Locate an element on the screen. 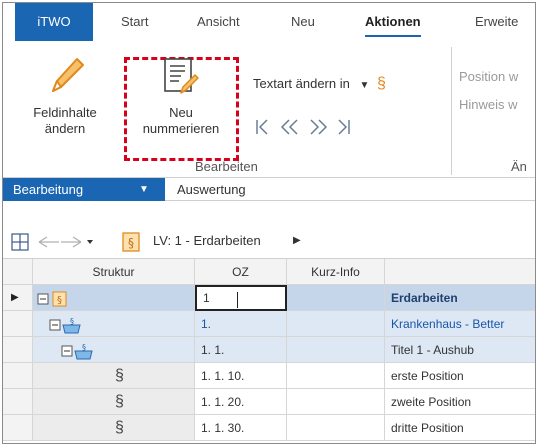 Image resolution: width=538 pixels, height=446 pixels. table-row: § 1. 1. 10. erste Position is located at coordinates (269, 376).